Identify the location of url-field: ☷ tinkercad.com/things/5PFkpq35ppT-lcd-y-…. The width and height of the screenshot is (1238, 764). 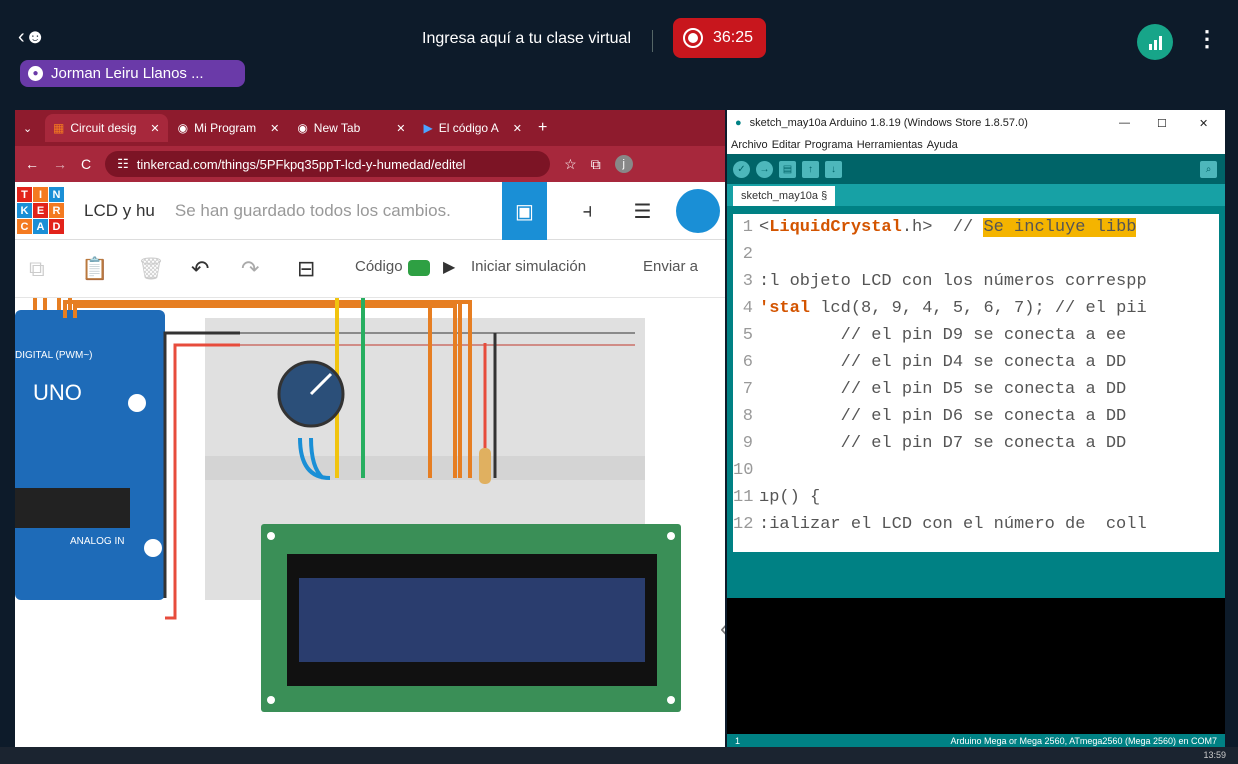
(328, 164).